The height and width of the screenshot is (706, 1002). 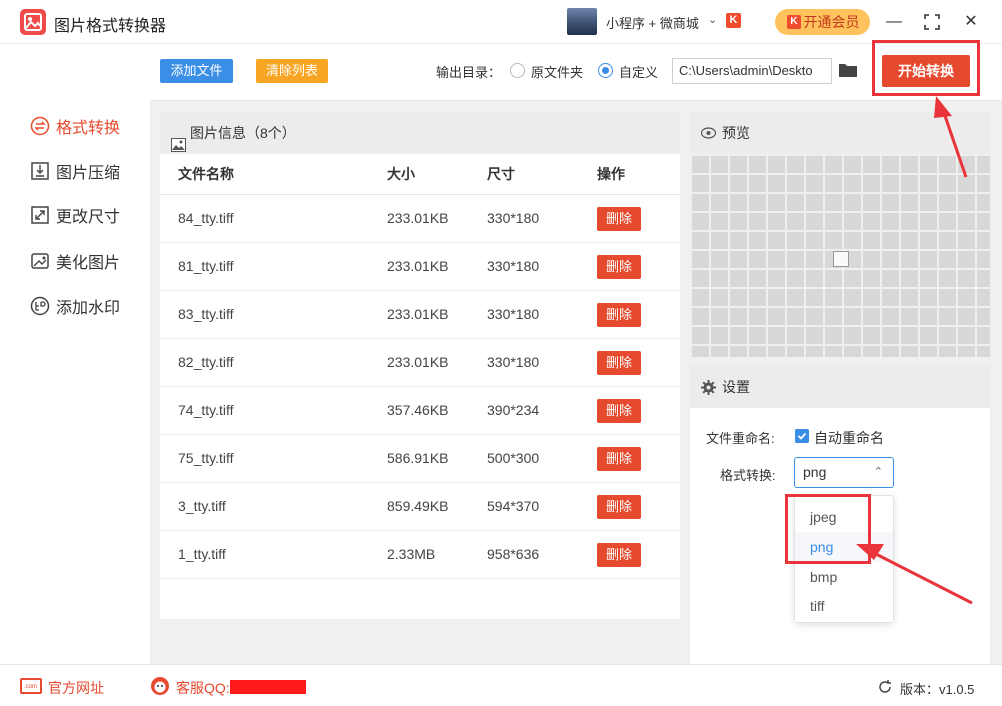 I want to click on table-row: 82_tty.tiff 233.01KB 330*180 删除, so click(x=420, y=363).